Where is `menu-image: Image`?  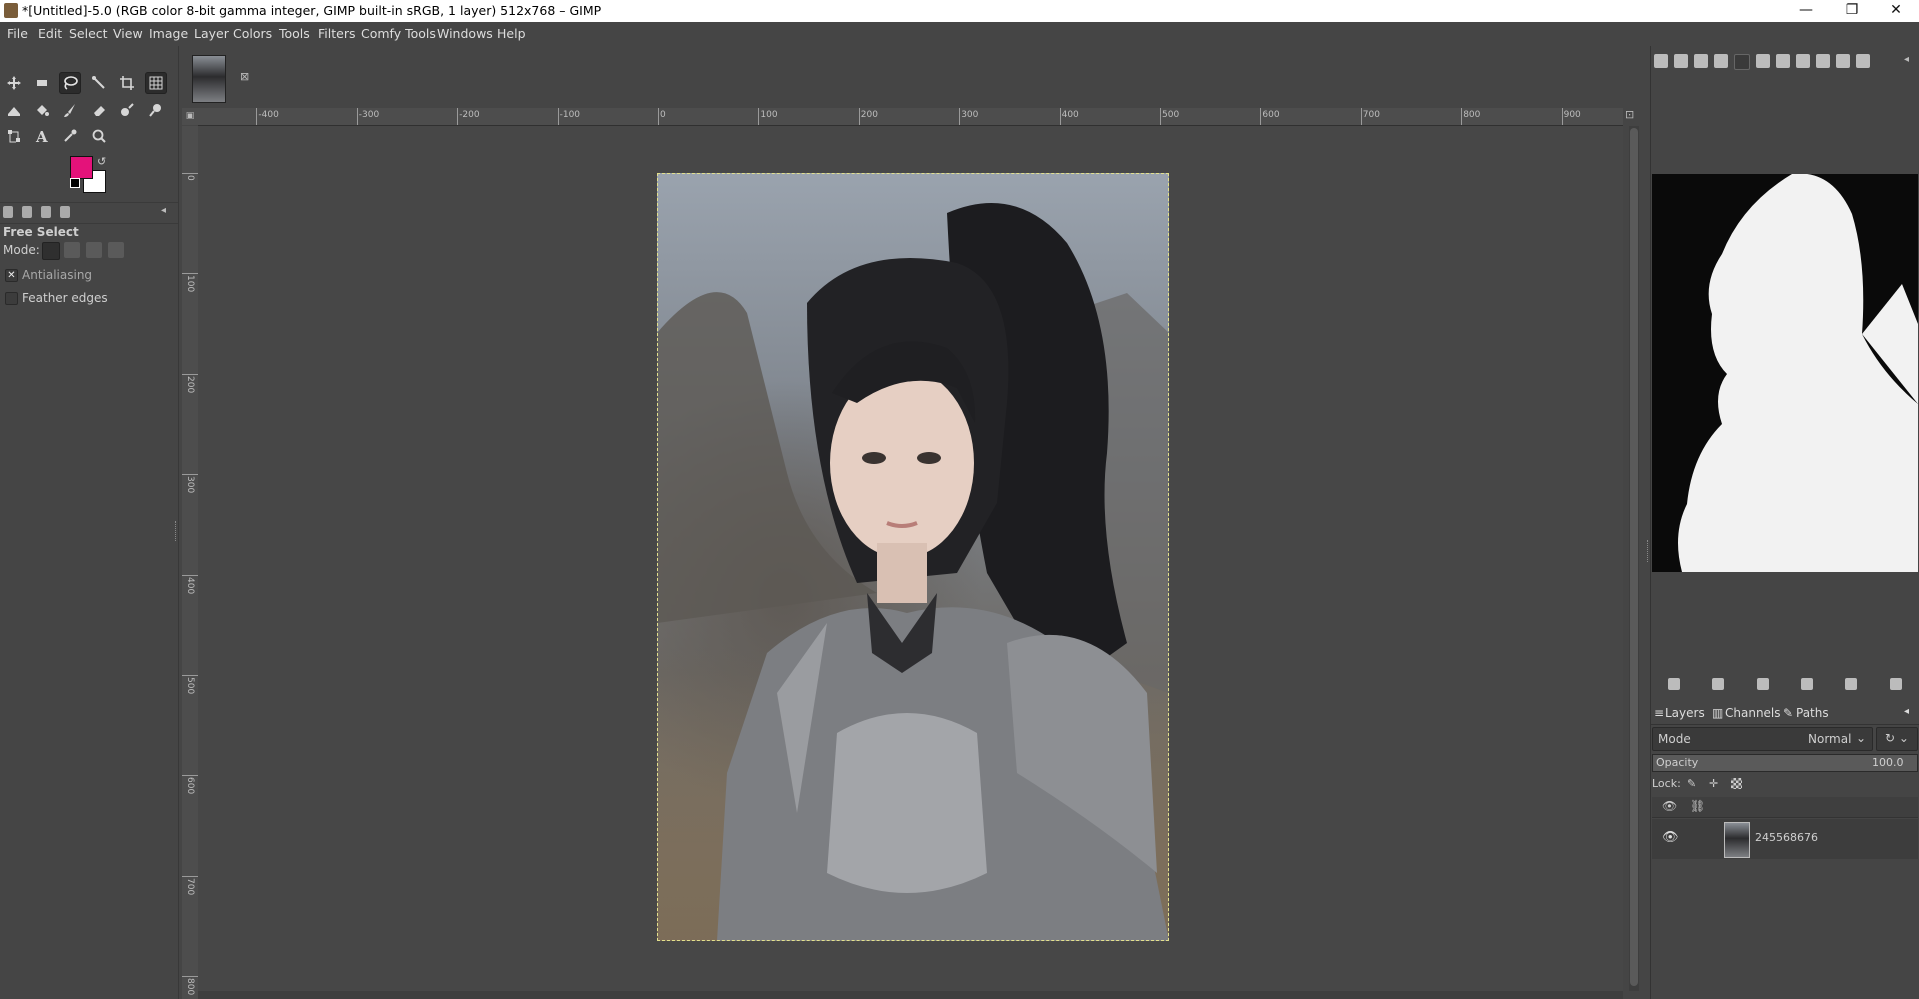 menu-image: Image is located at coordinates (168, 33).